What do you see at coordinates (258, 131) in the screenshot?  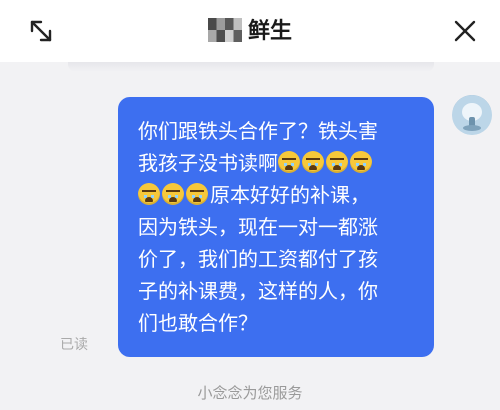 I see `message-line: 你们跟铁头合作了？铁头害` at bounding box center [258, 131].